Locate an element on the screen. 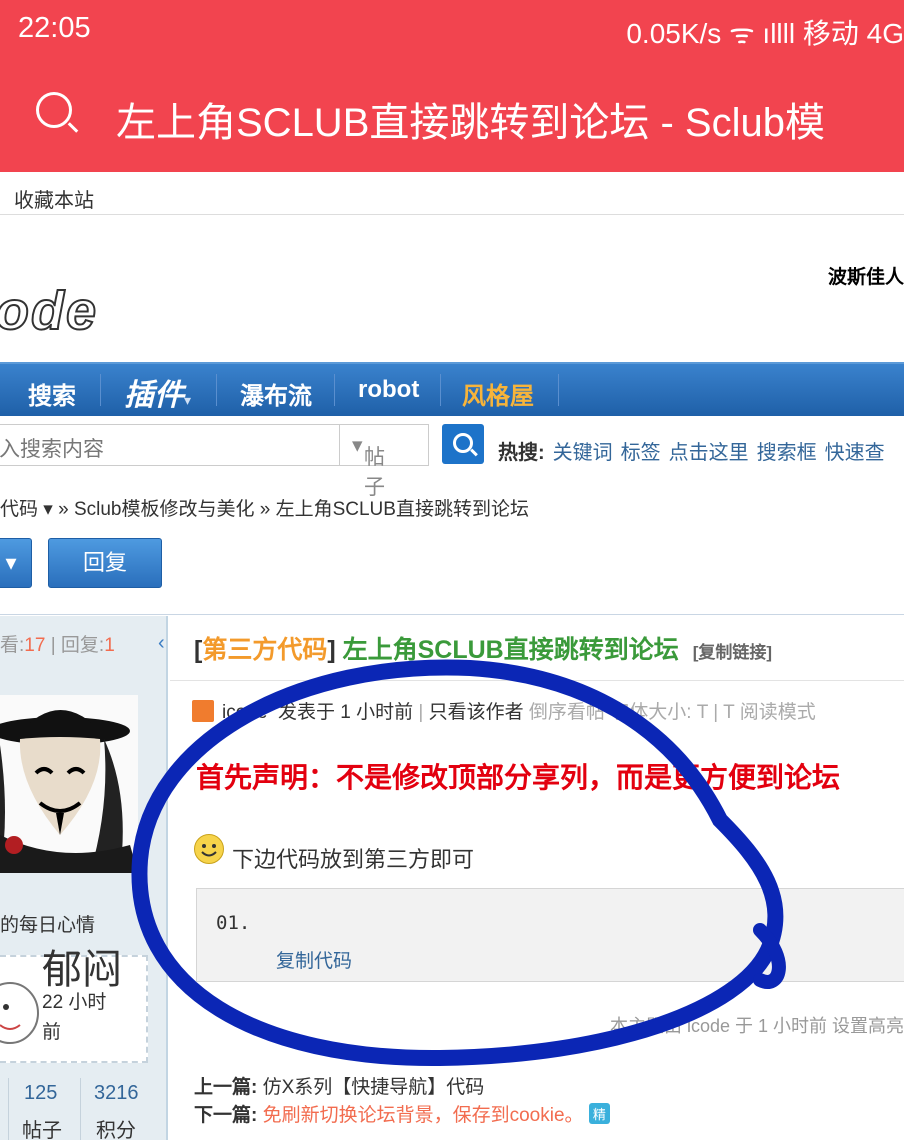 Image resolution: width=904 pixels, height=1143 pixels. hot-search-label: 热搜: is located at coordinates (521, 453).